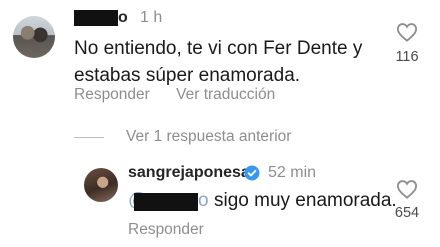 The width and height of the screenshot is (440, 247). I want to click on view-previous-replies: Ver 1 respuesta anterior, so click(182, 137).